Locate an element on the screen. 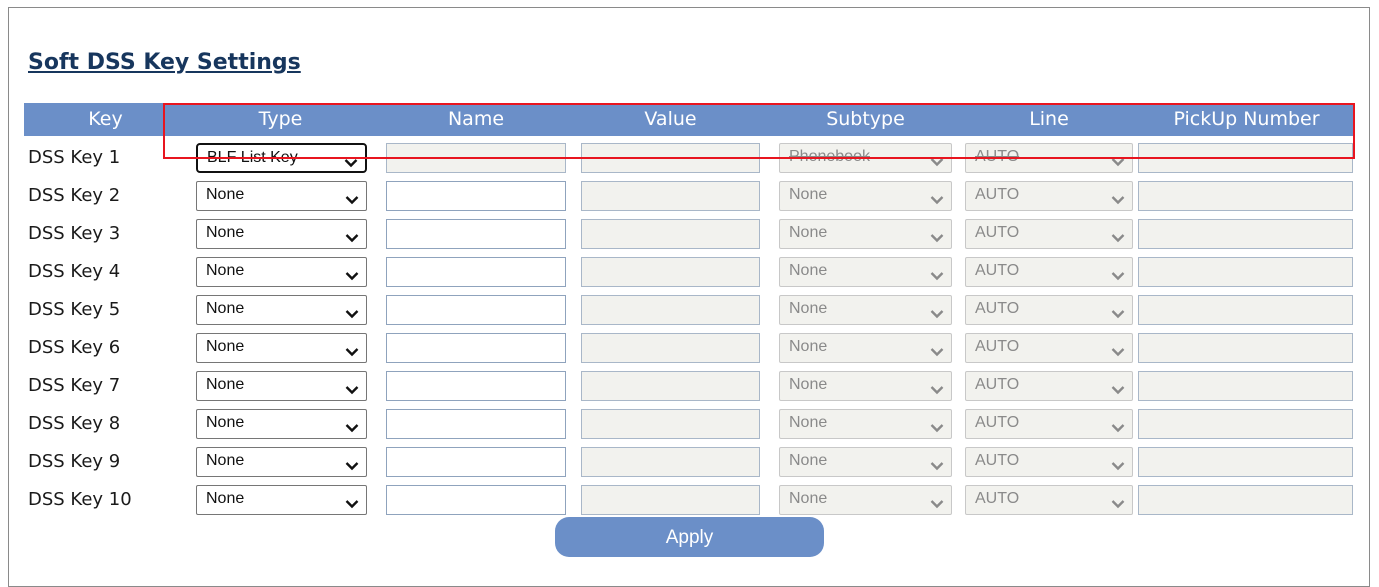  table-row: DSS Key 3 None None AUTO is located at coordinates (689, 234).